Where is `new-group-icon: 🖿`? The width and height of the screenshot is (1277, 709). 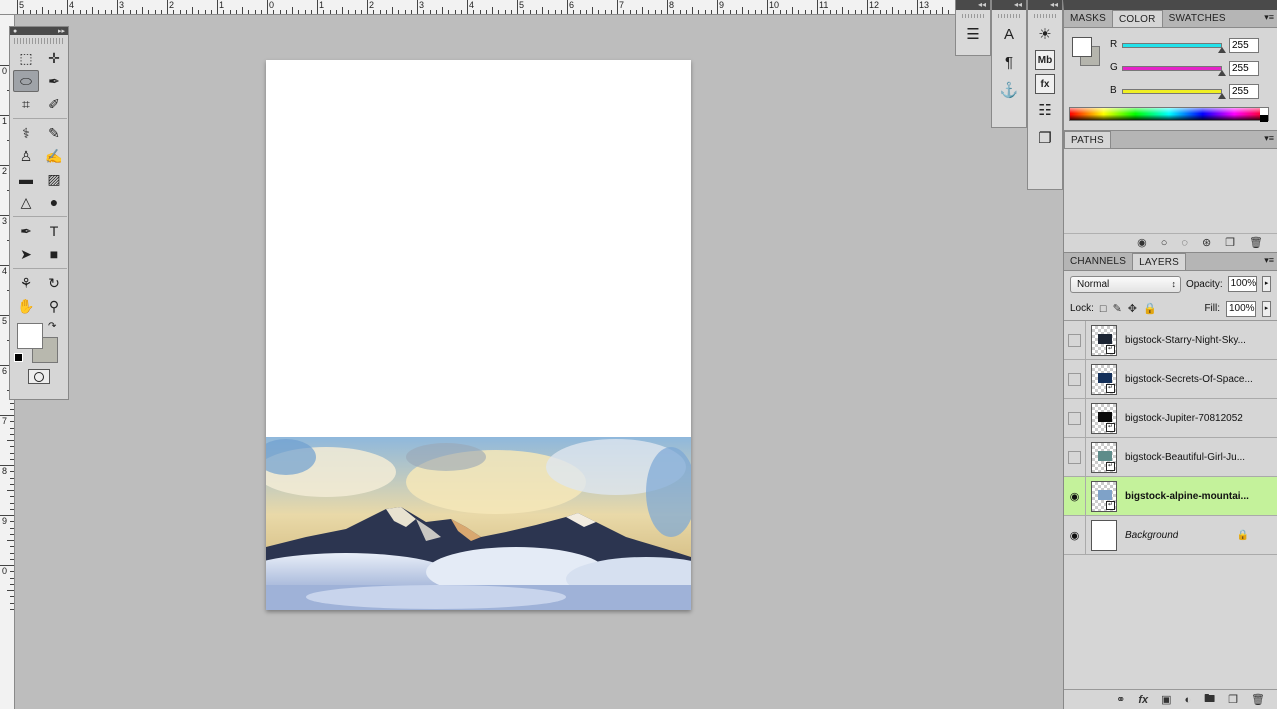 new-group-icon: 🖿 is located at coordinates (1209, 699).